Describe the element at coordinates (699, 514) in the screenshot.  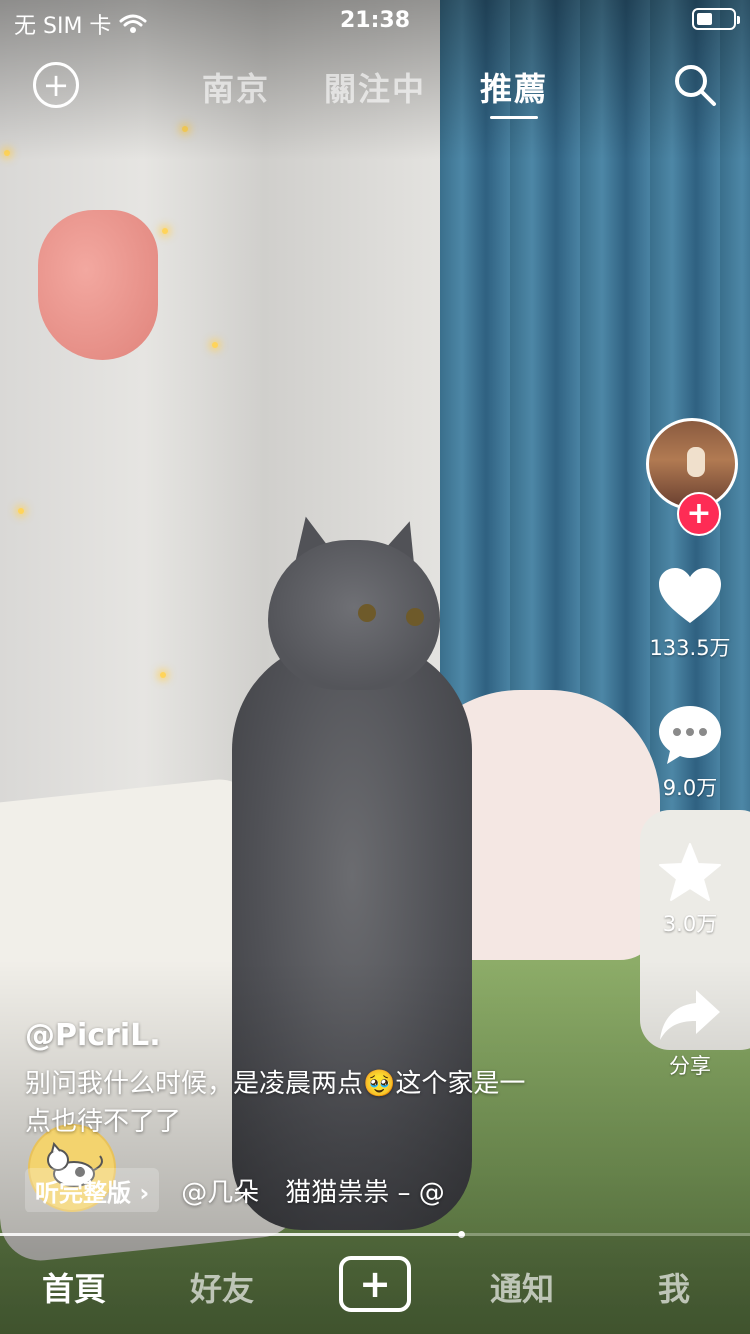
I see `follow-plus-icon: +` at that location.